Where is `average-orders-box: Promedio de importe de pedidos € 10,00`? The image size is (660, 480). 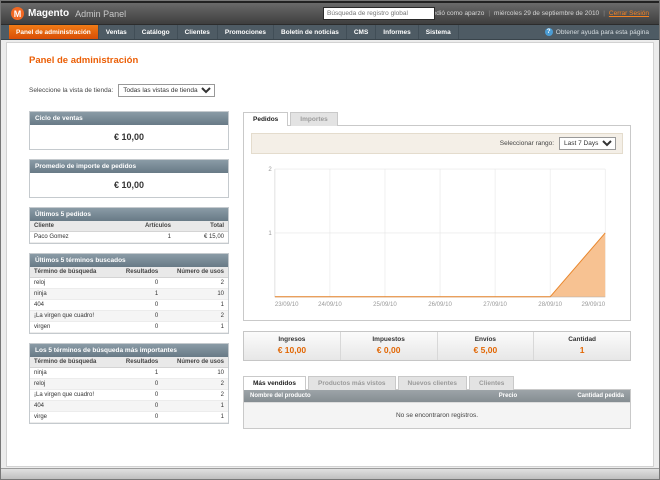
average-orders-box: Promedio de importe de pedidos € 10,00 is located at coordinates (129, 178).